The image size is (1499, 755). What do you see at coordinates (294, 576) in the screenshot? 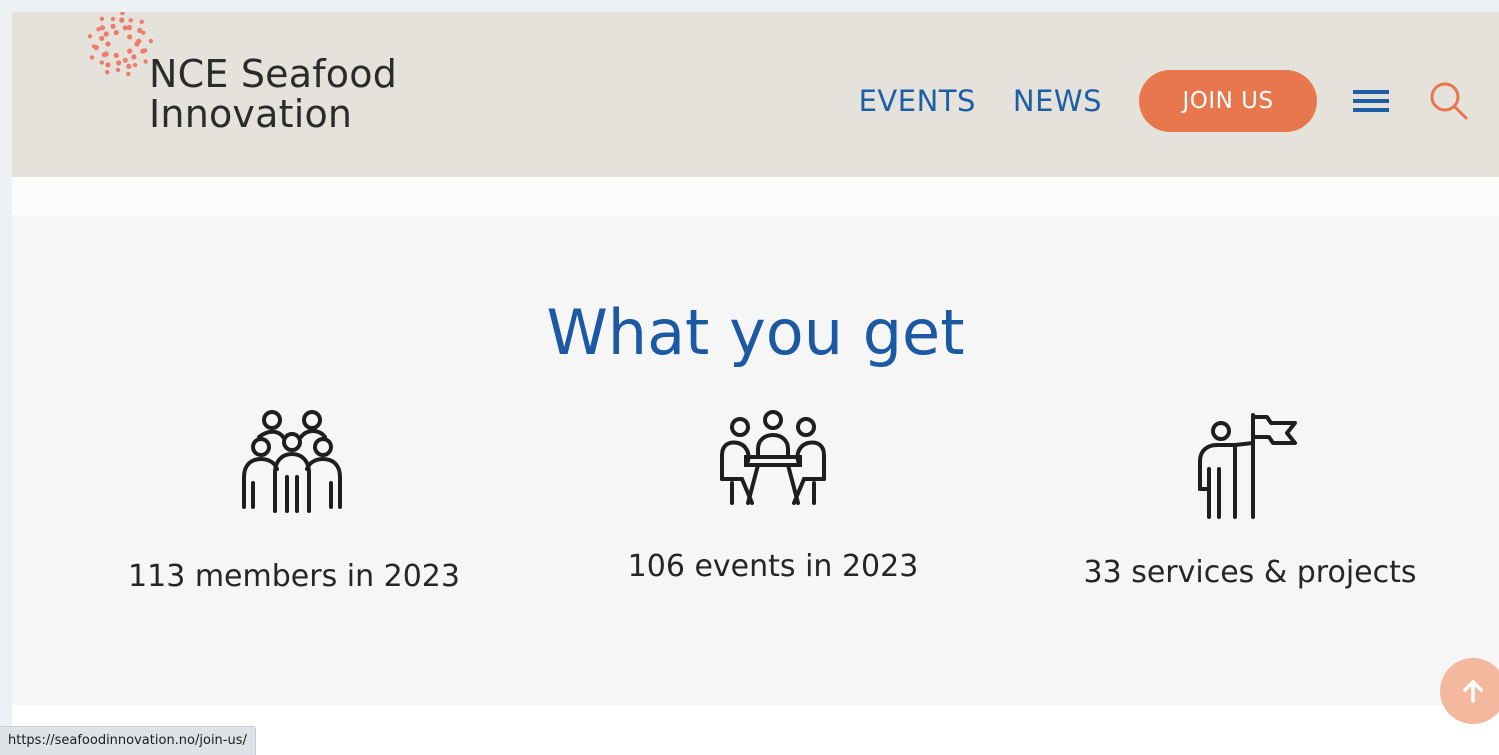
I see `stat-members-label: 113 members in 2023` at bounding box center [294, 576].